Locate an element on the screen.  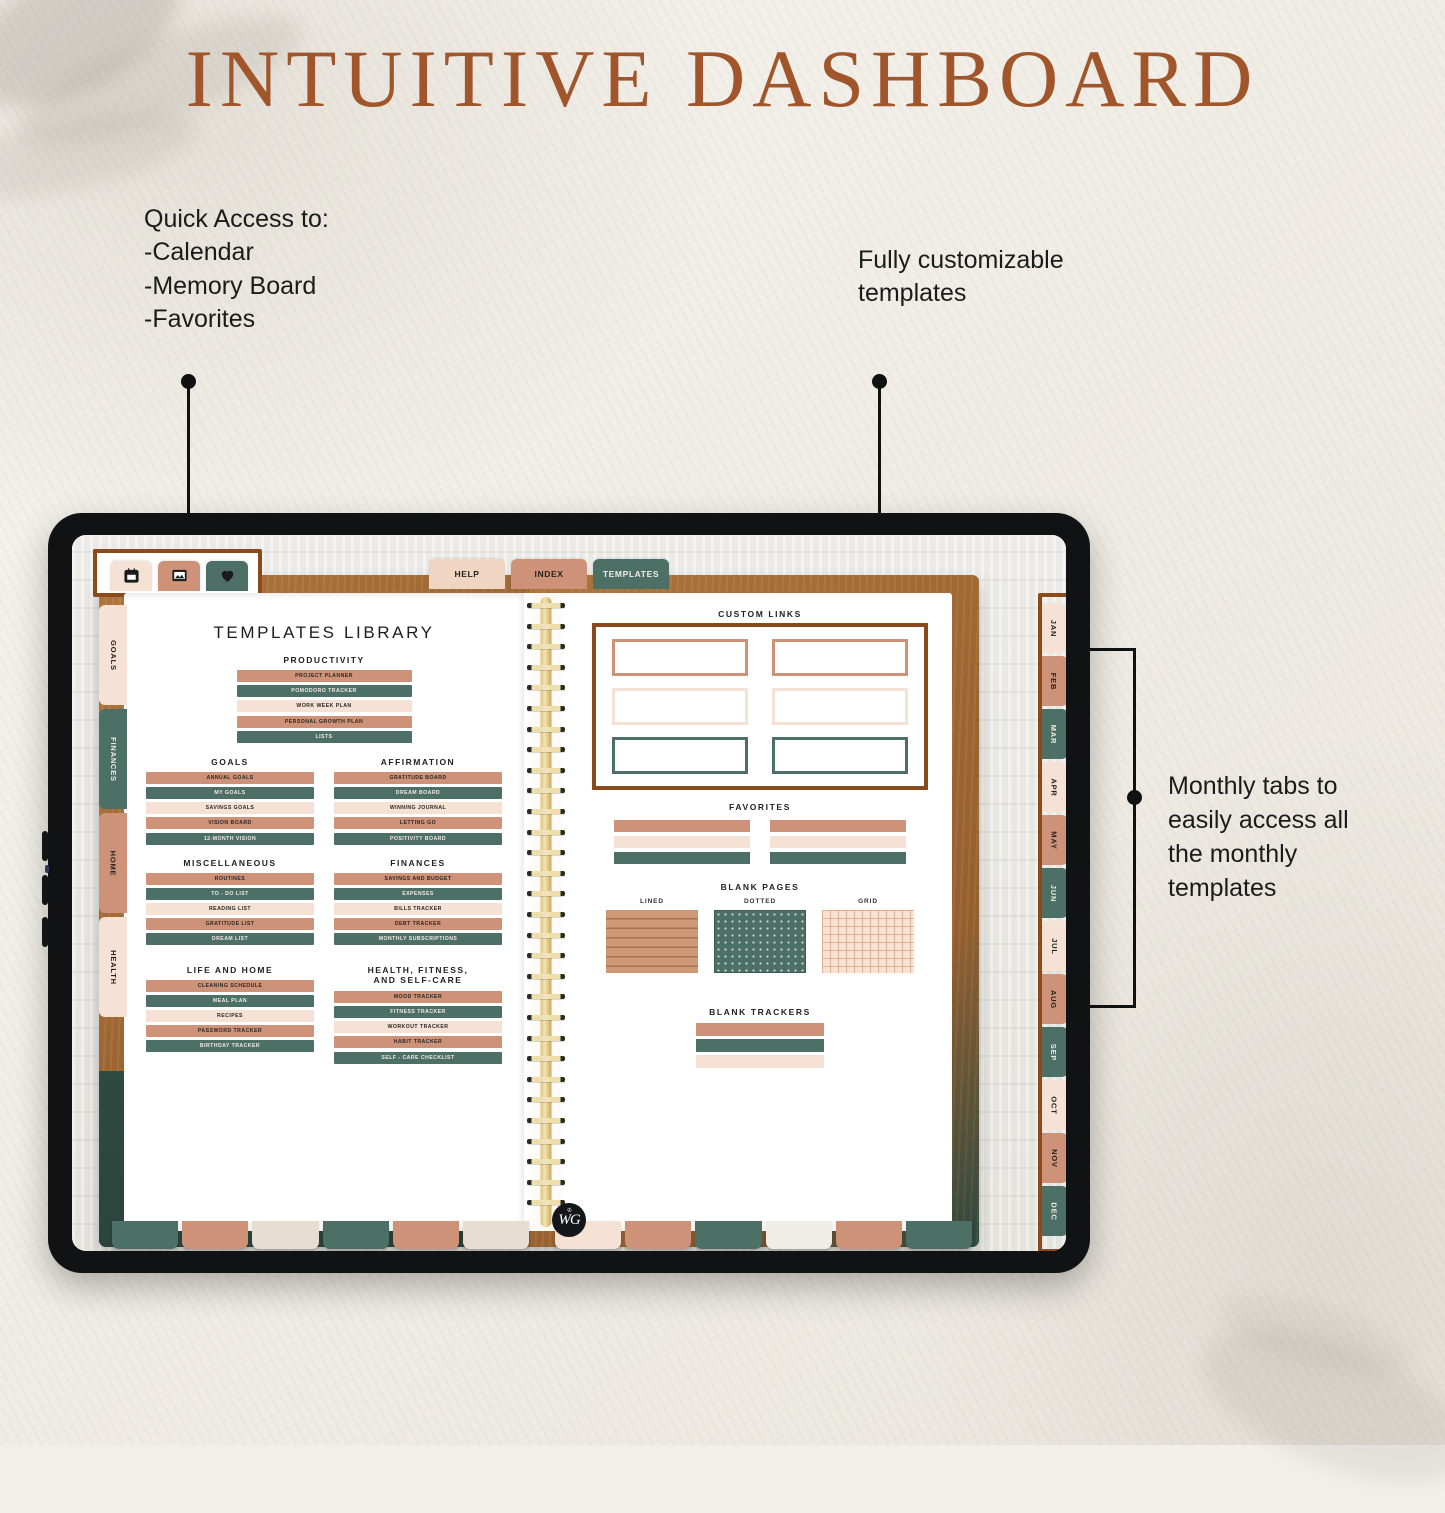
template-button: FITNESS TRACKER is located at coordinates (418, 1012).